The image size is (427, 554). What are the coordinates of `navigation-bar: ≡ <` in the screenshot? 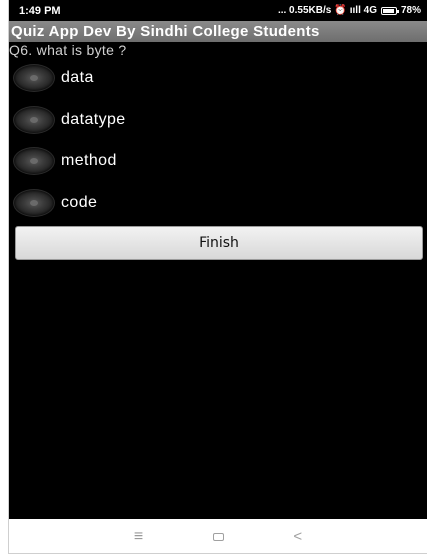 It's located at (218, 536).